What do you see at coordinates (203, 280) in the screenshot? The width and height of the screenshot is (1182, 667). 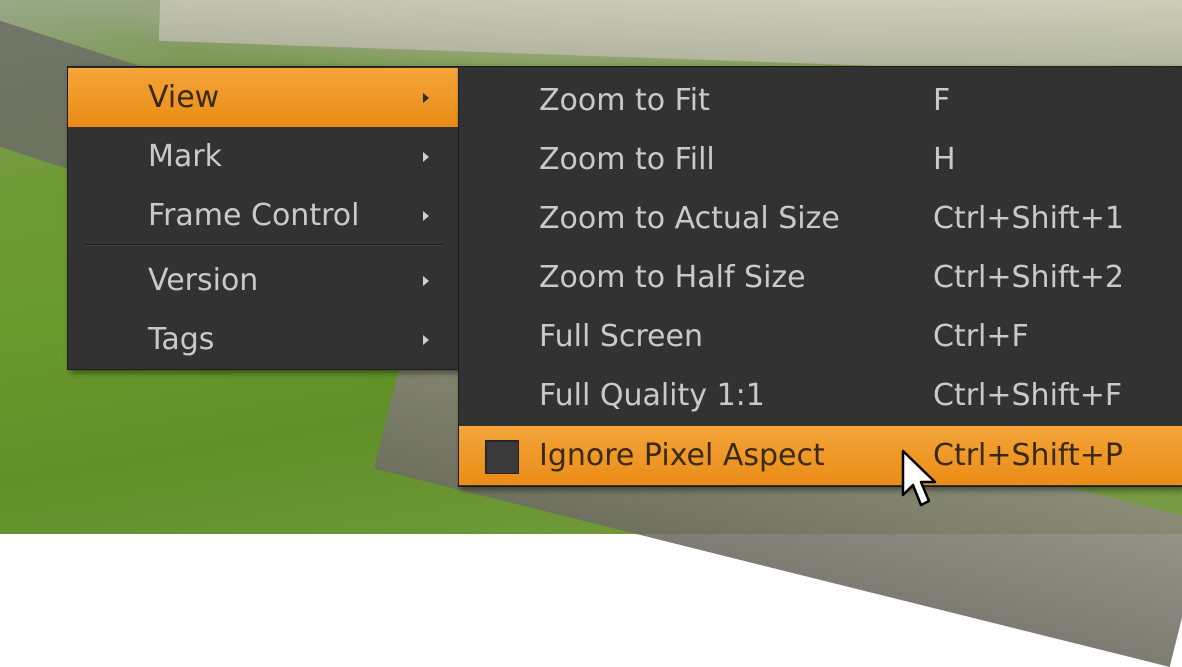 I see `menu-item-label: Version` at bounding box center [203, 280].